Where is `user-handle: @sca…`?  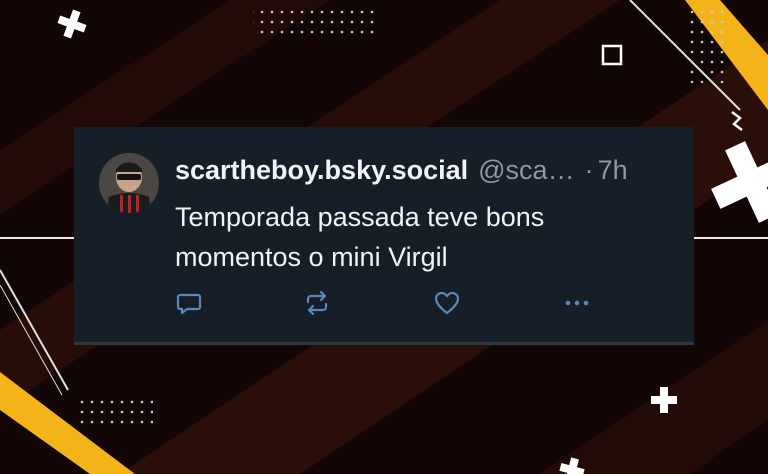
user-handle: @sca… is located at coordinates (526, 170).